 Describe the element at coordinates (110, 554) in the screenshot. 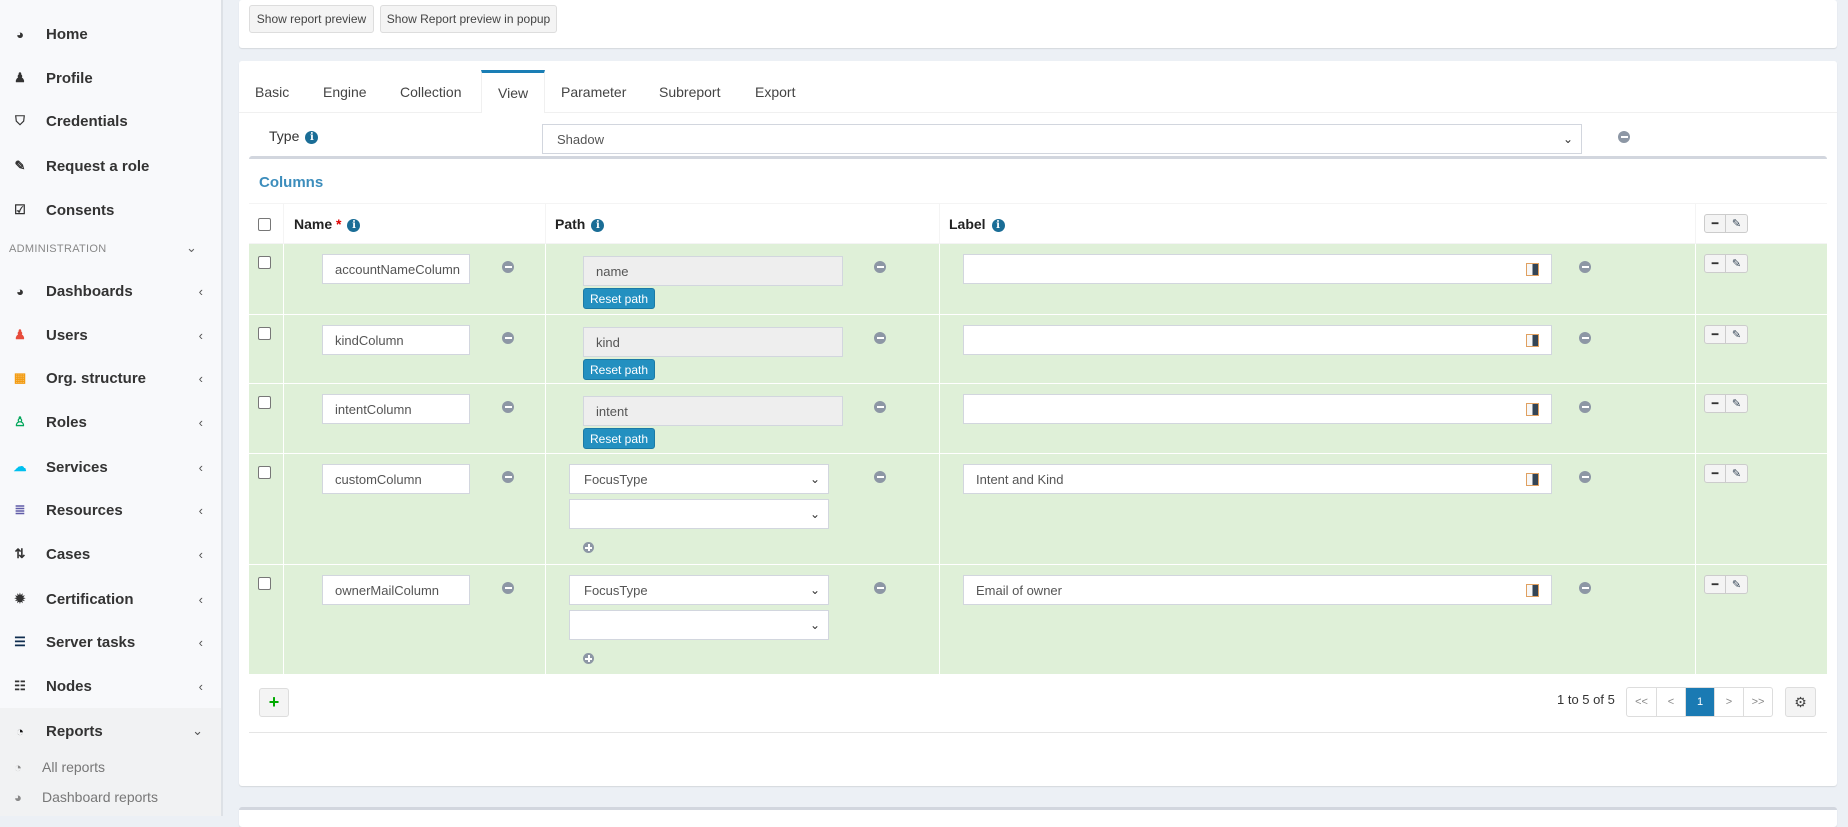

I see `sidebar-item-cases: ⇅ Cases ‹` at that location.